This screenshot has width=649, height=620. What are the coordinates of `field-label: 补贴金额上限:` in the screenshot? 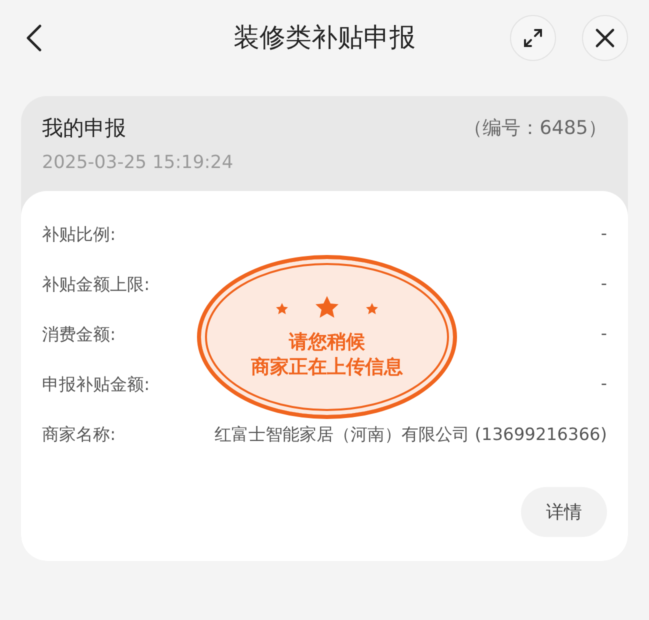 It's located at (96, 285).